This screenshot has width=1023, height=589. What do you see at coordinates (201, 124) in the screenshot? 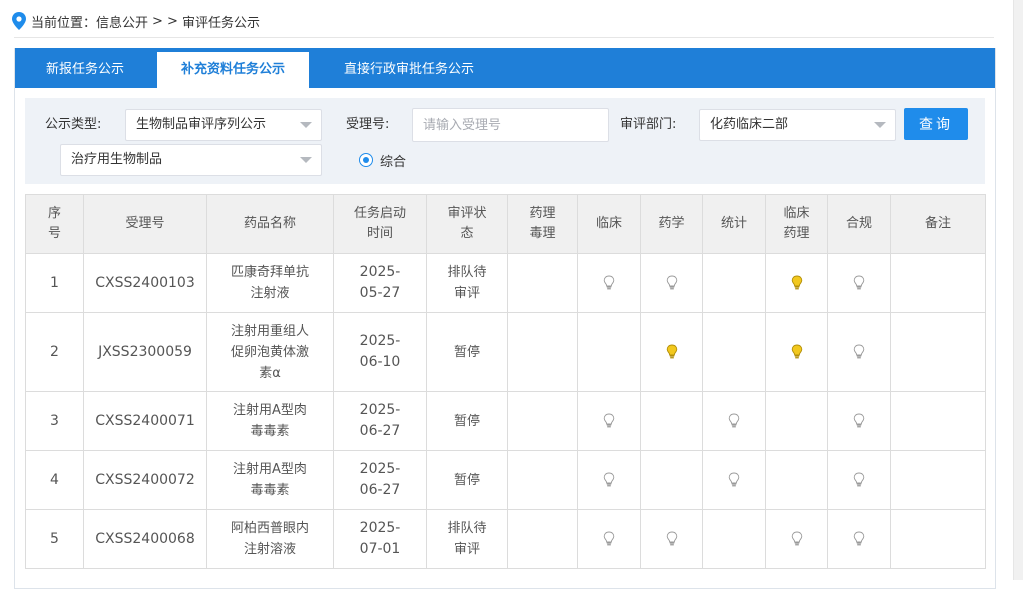
I see `announce-type-value: 生物制品审评序列公示` at bounding box center [201, 124].